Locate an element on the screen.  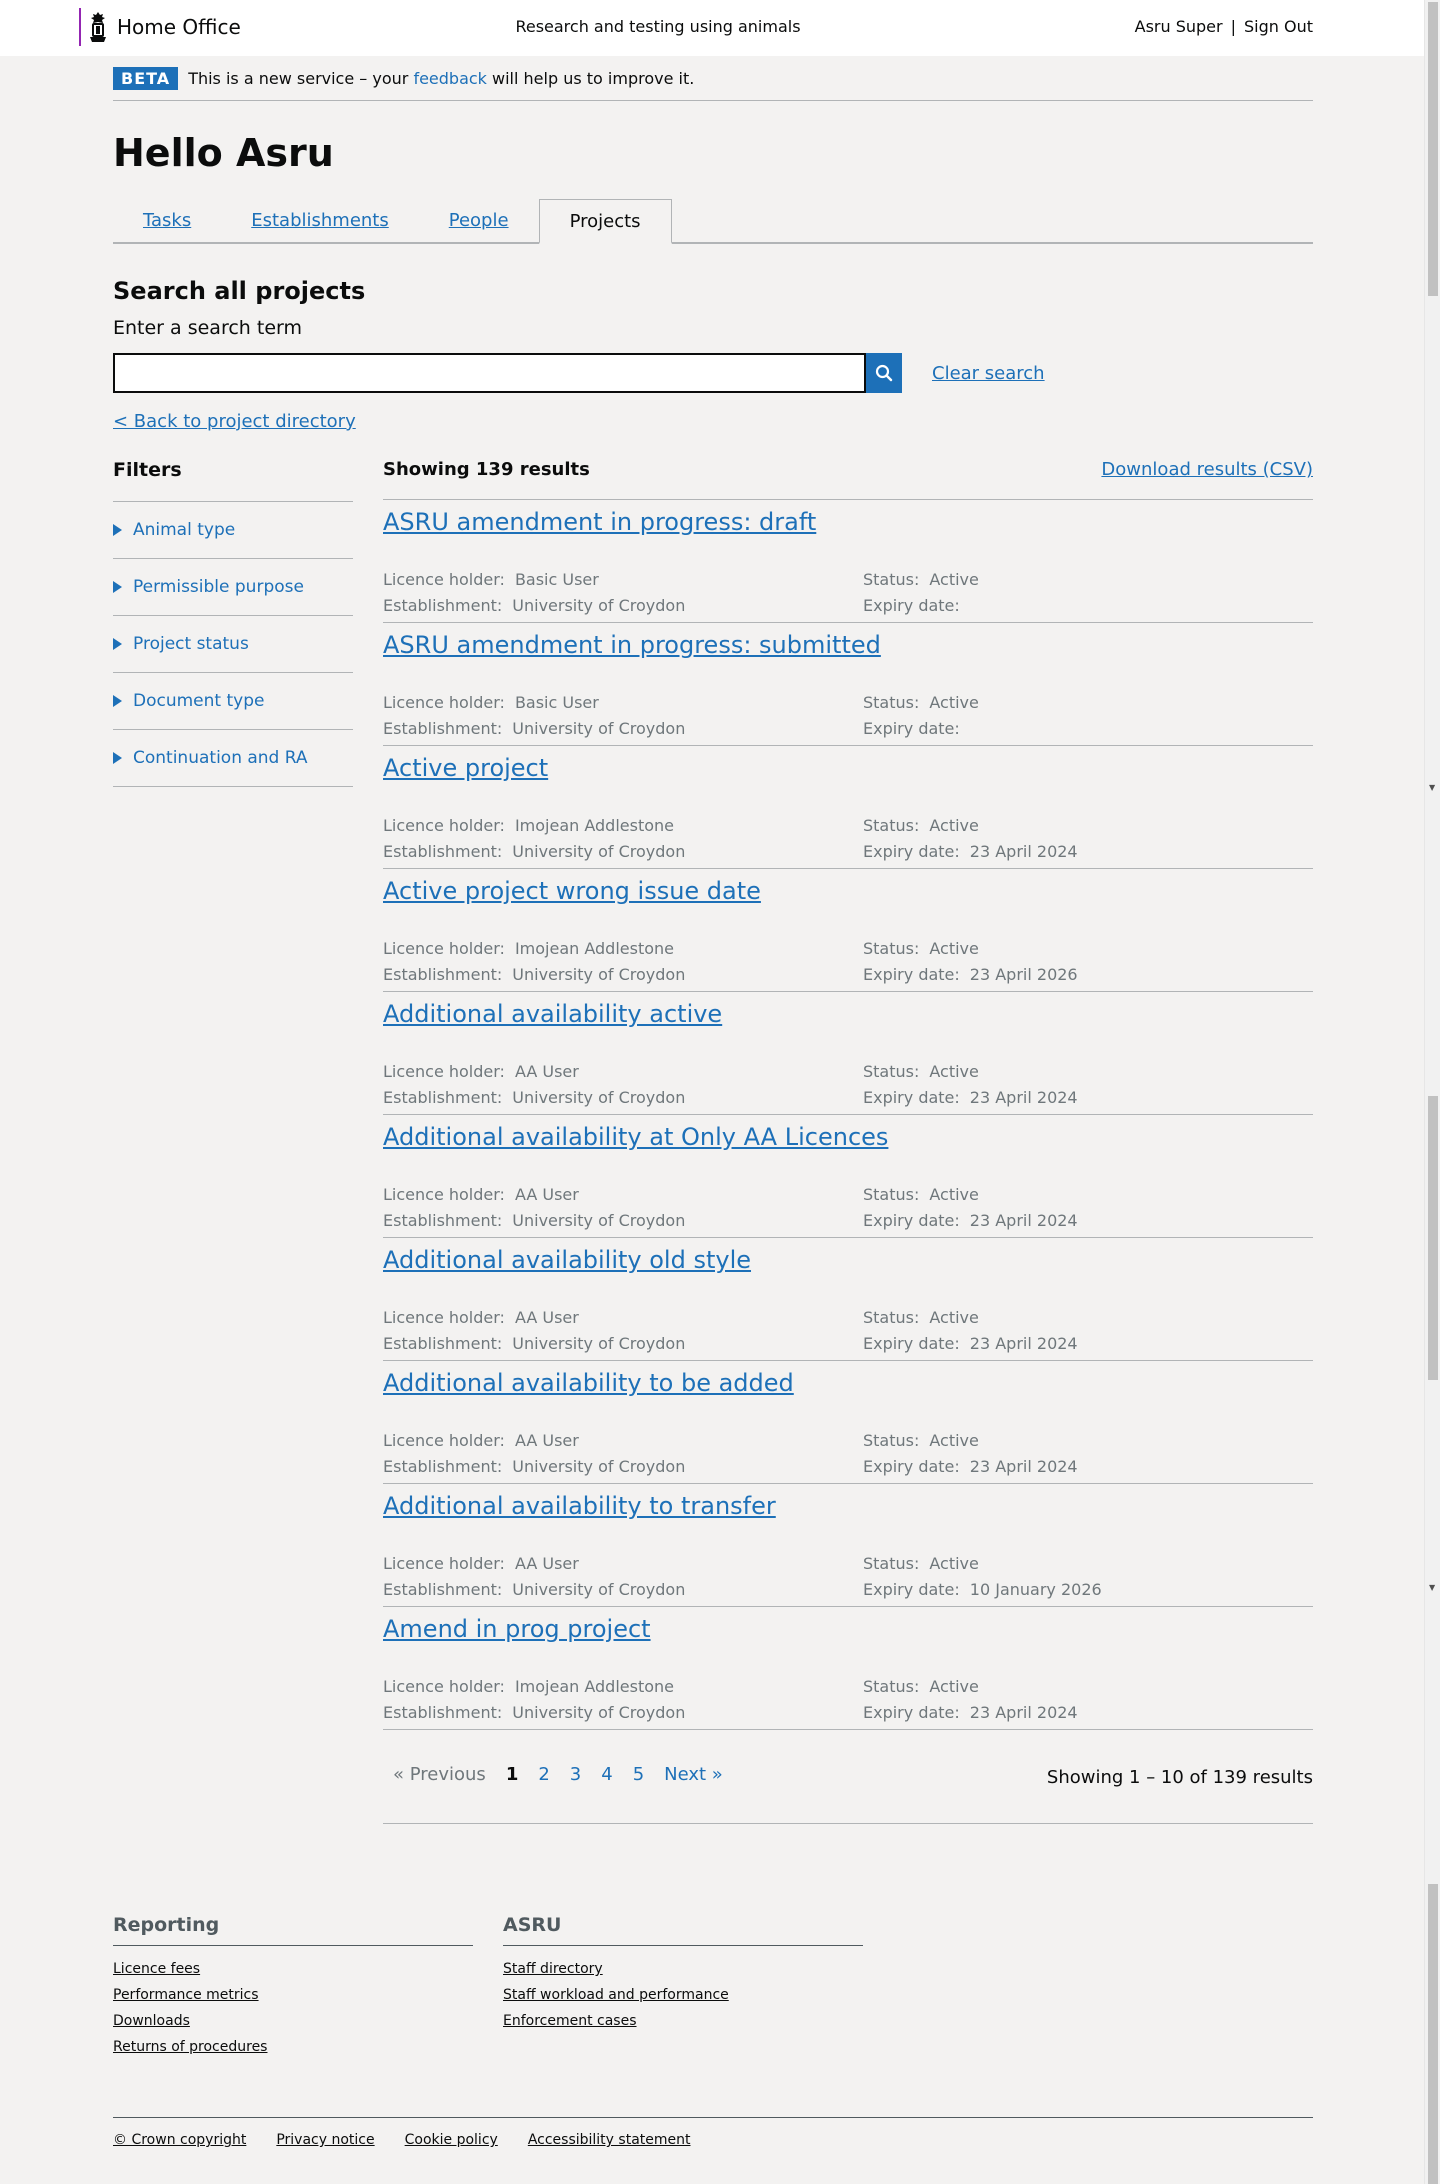
scrollbar-thumb-secondary is located at coordinates (1433, 1238).